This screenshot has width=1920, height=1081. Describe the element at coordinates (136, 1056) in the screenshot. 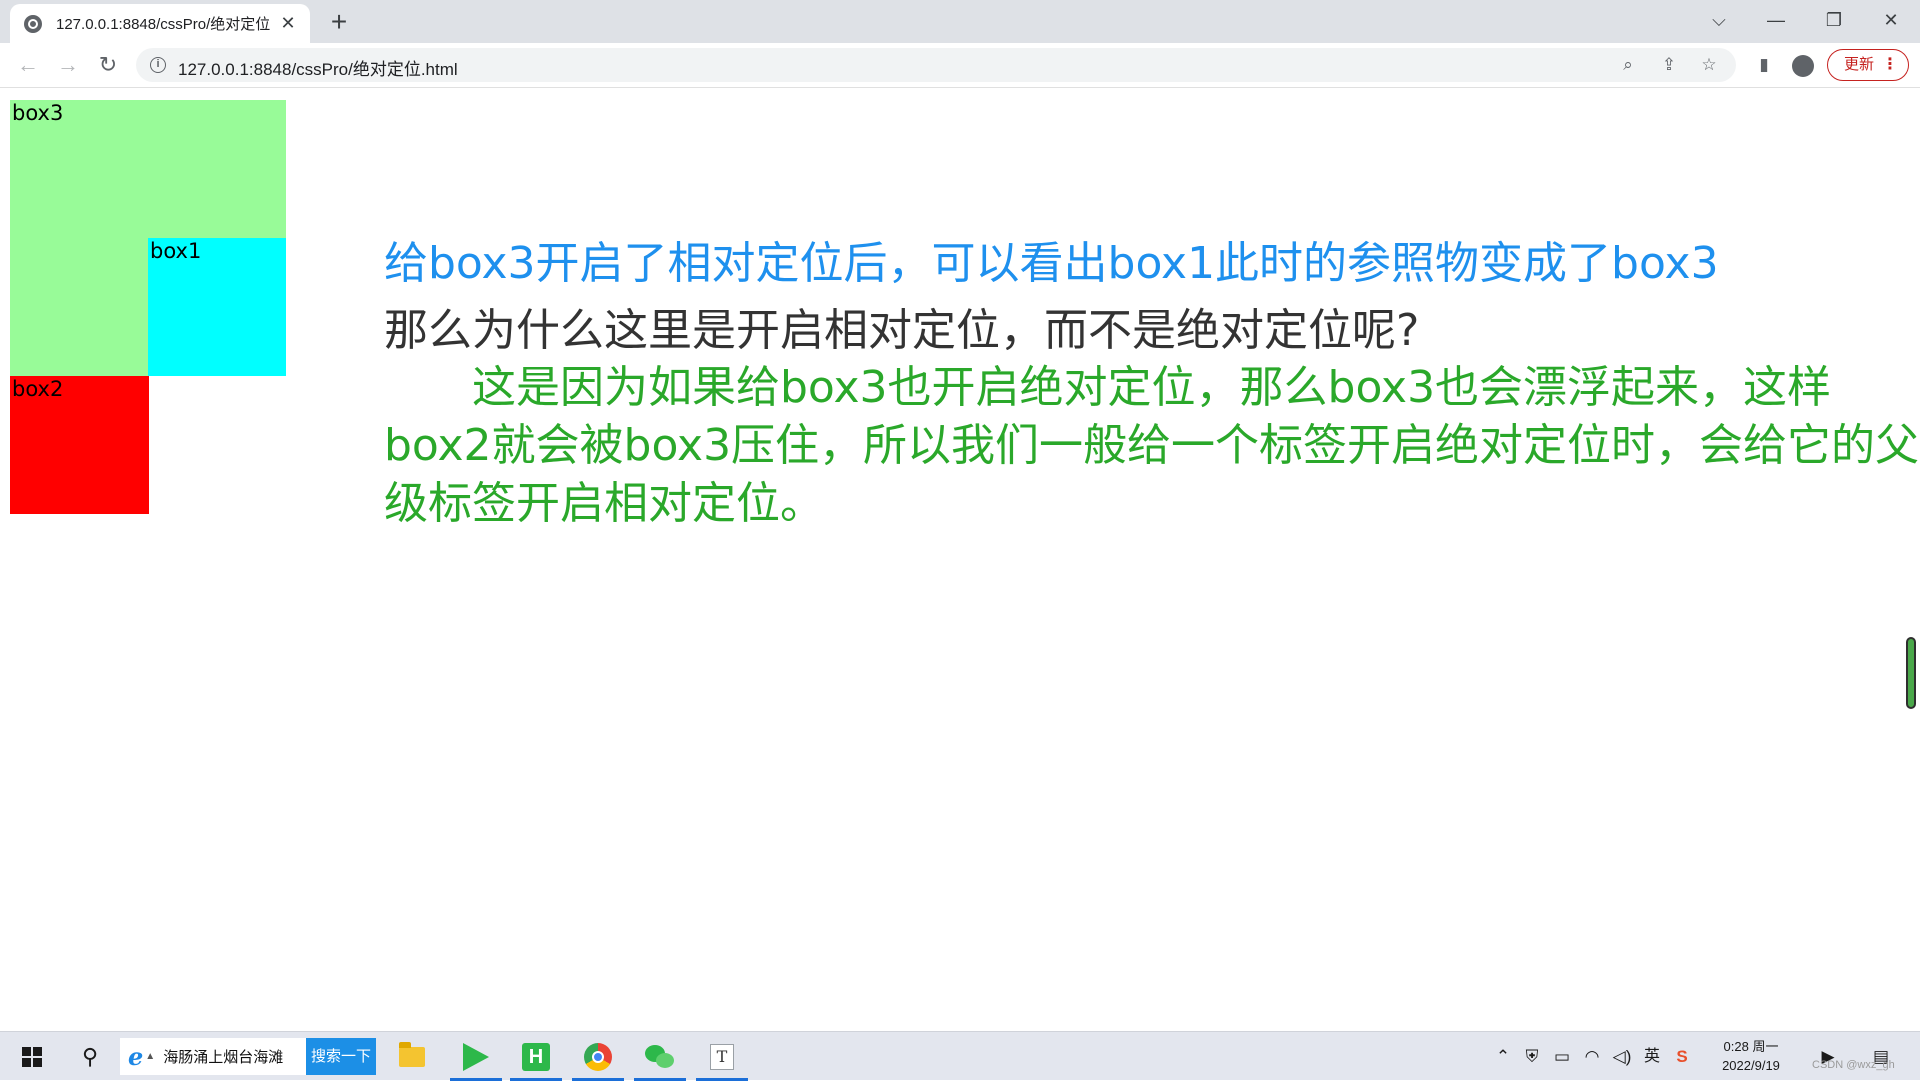

I see `ie-icon: e` at that location.